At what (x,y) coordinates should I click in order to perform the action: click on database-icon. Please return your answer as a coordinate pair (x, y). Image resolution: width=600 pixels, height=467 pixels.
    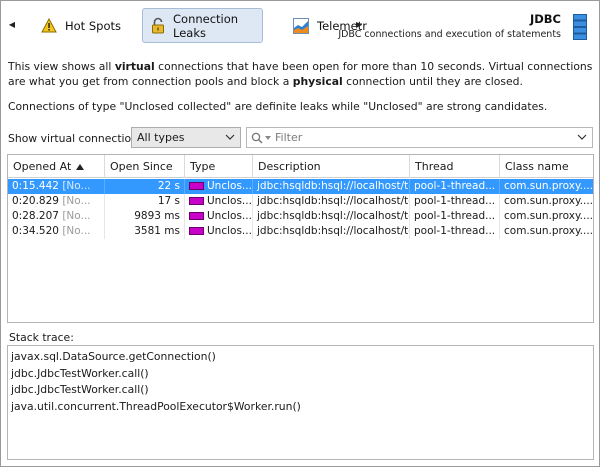
    Looking at the image, I should click on (580, 27).